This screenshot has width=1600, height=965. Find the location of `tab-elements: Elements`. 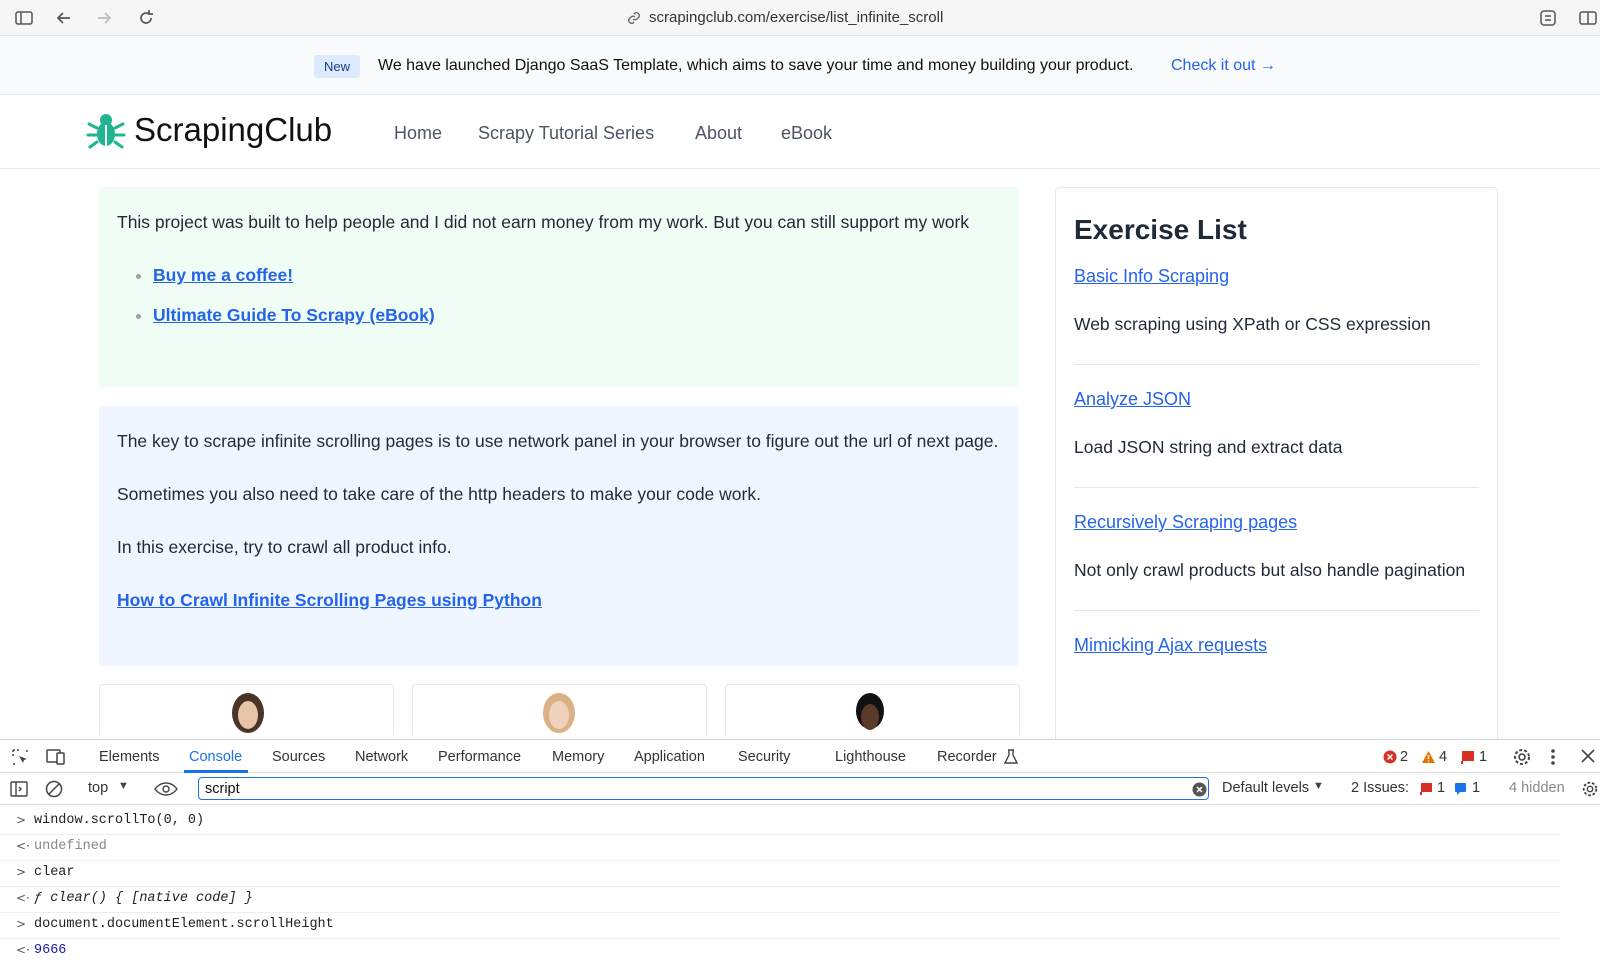

tab-elements: Elements is located at coordinates (129, 757).